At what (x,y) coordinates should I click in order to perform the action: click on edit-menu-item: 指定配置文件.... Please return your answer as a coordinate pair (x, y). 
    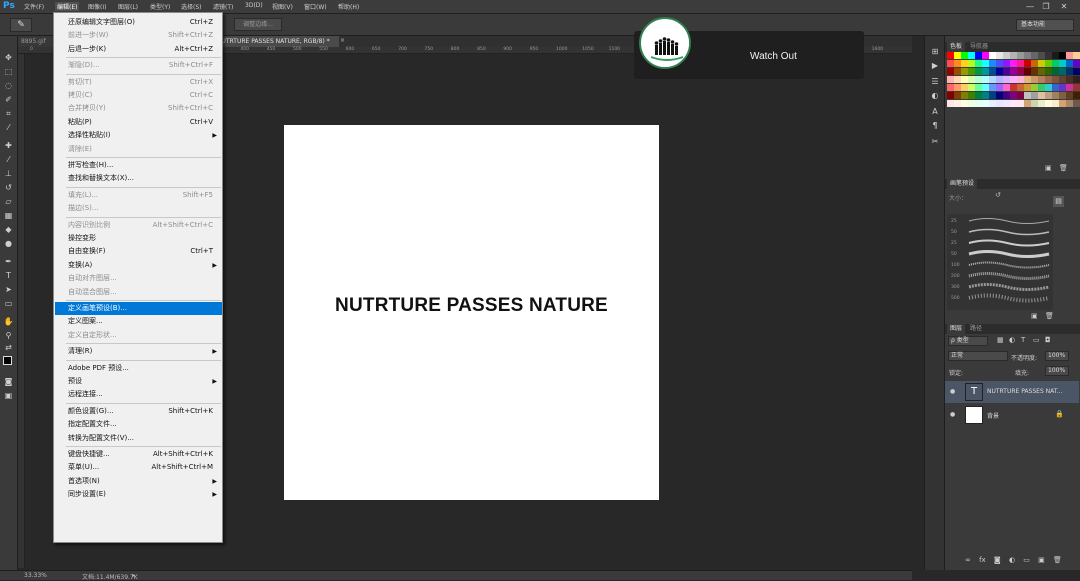
    Looking at the image, I should click on (138, 424).